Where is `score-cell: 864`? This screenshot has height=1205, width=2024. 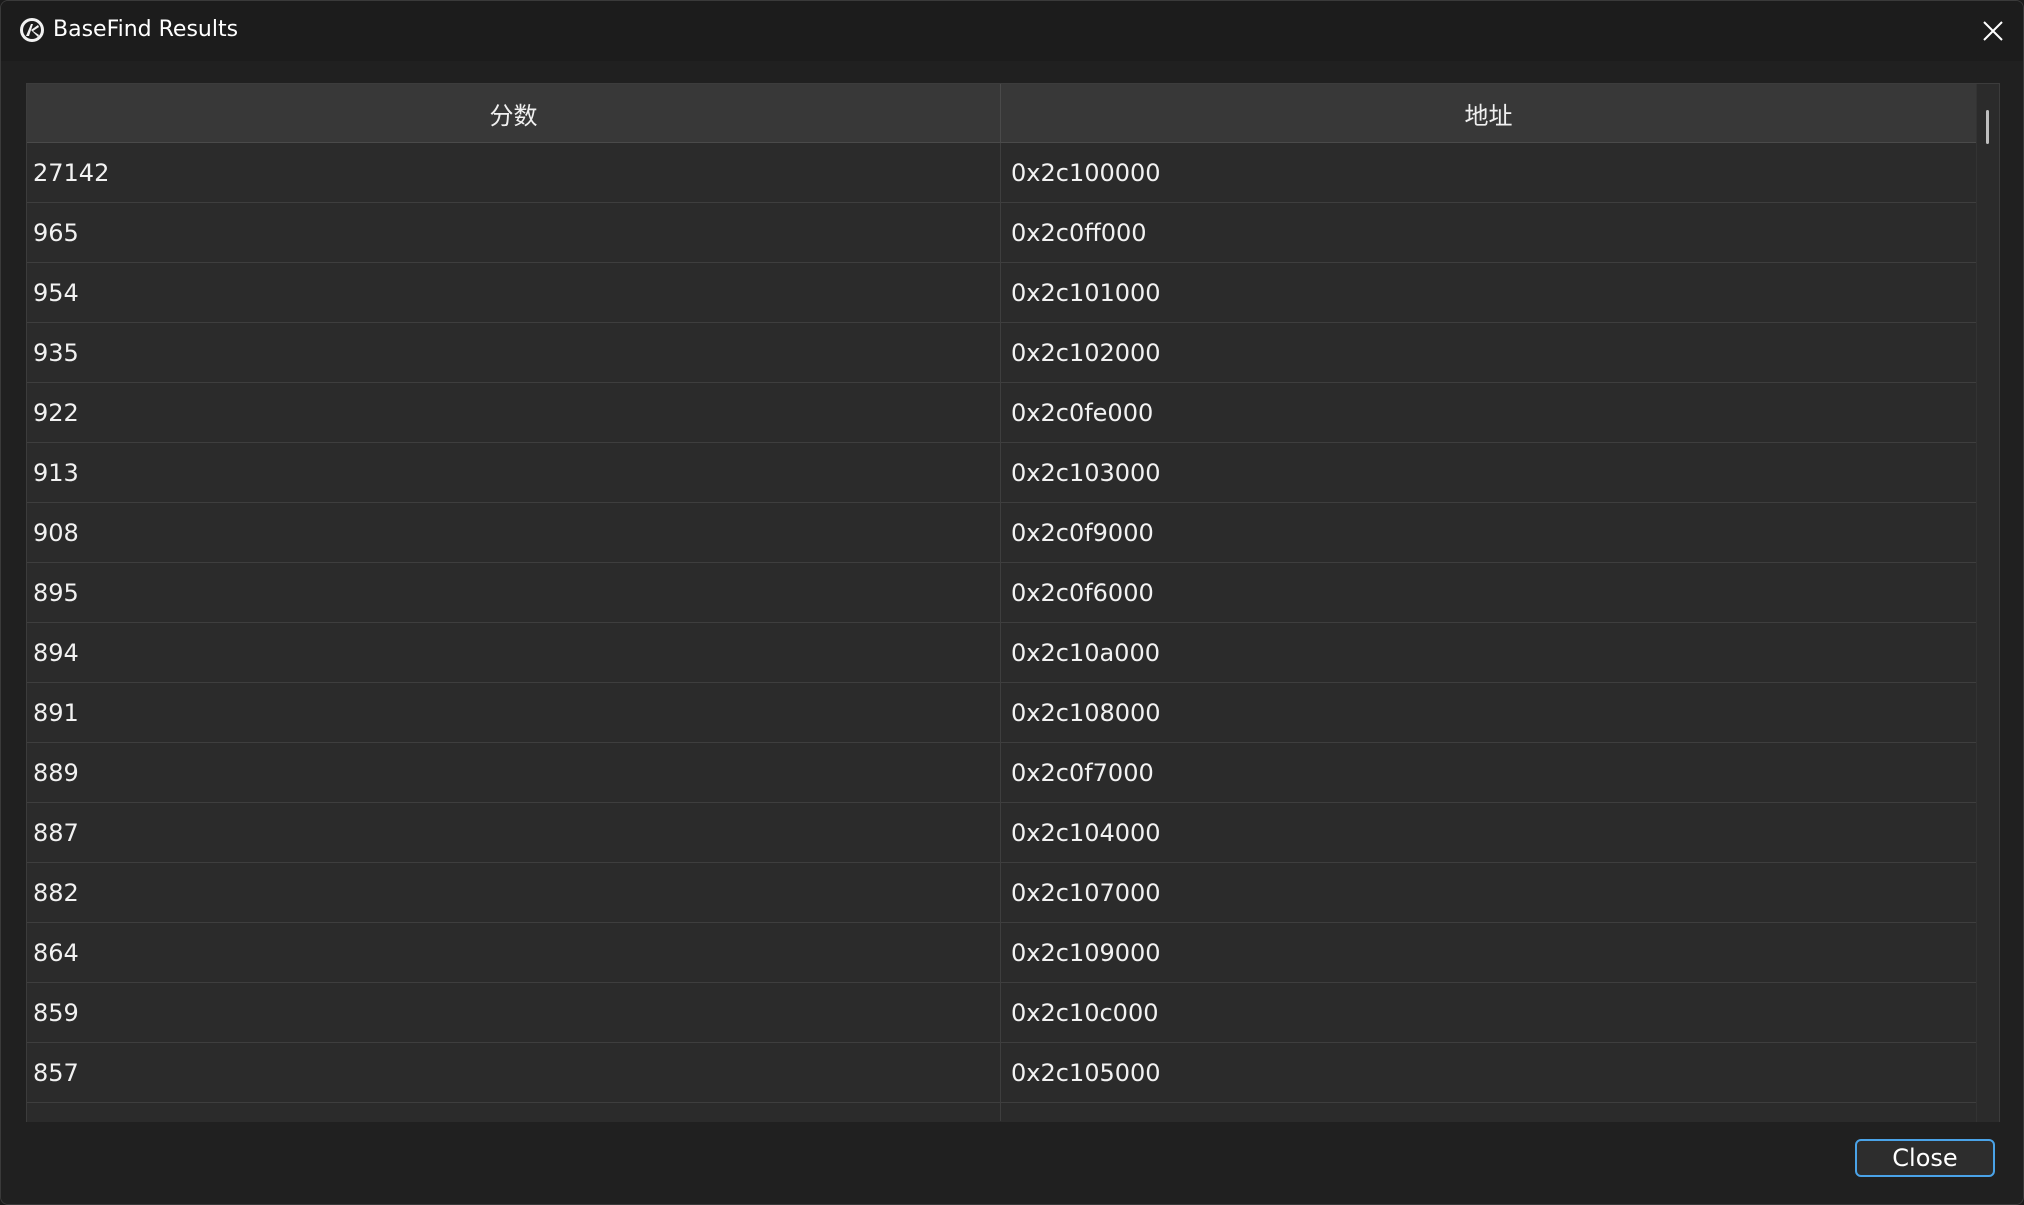 score-cell: 864 is located at coordinates (514, 952).